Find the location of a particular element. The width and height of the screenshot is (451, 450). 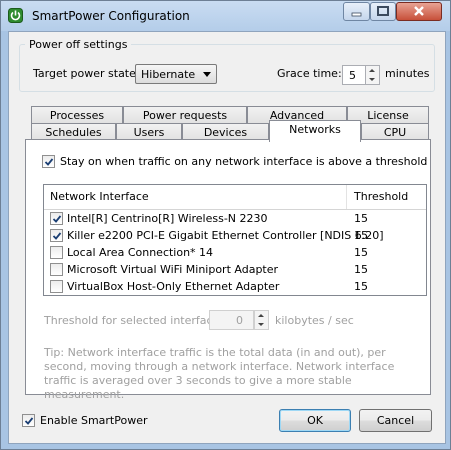

stay-on-checkbox is located at coordinates (48, 161).